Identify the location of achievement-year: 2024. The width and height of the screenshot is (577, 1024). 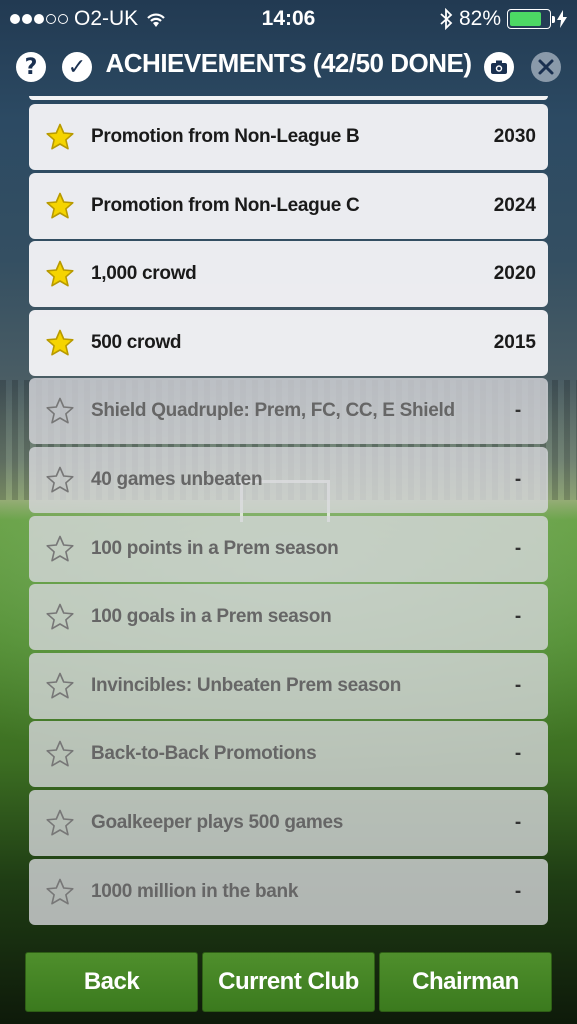
(514, 205).